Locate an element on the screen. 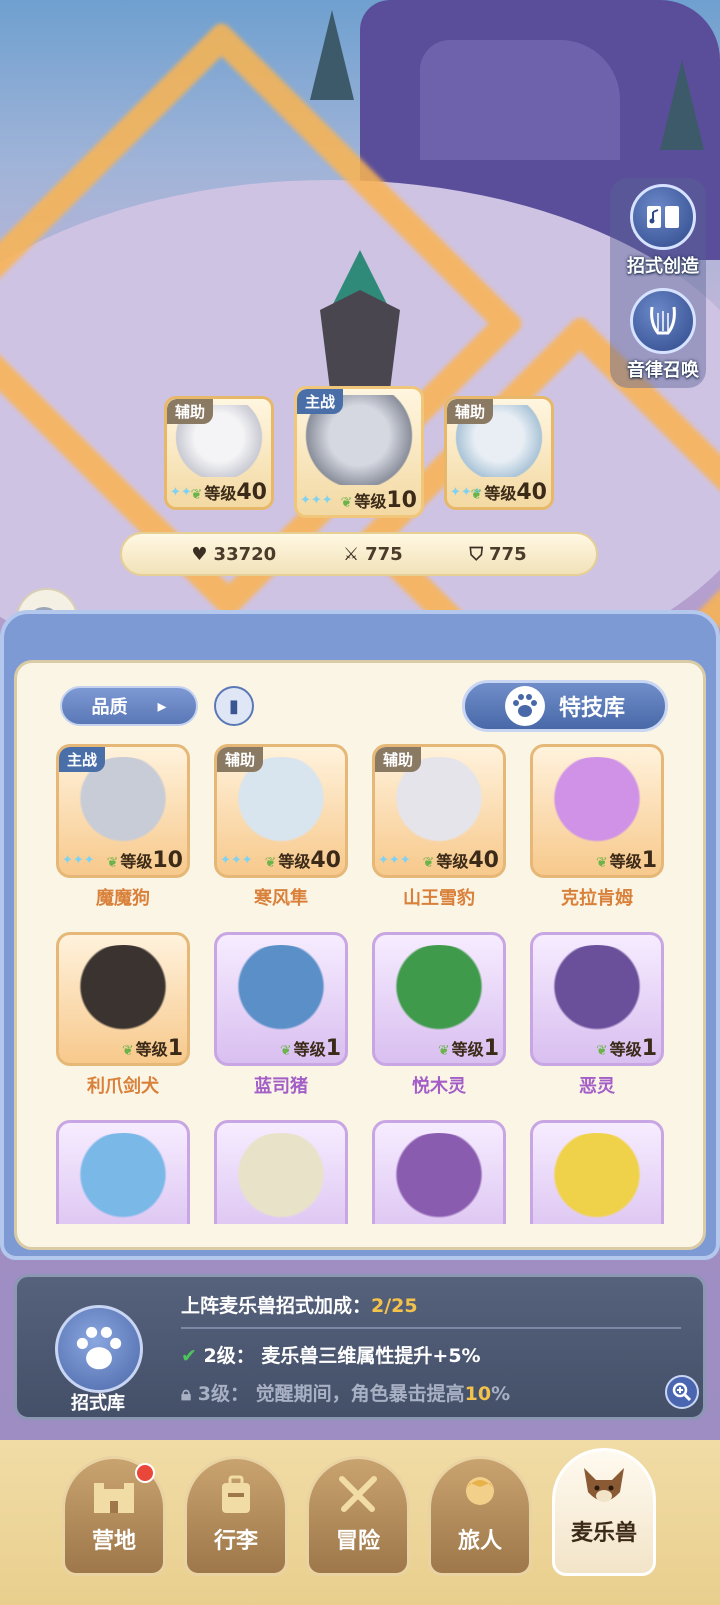 This screenshot has height=1605, width=720. pet-item: ❦ 等级1 悦木灵 is located at coordinates (439, 1015).